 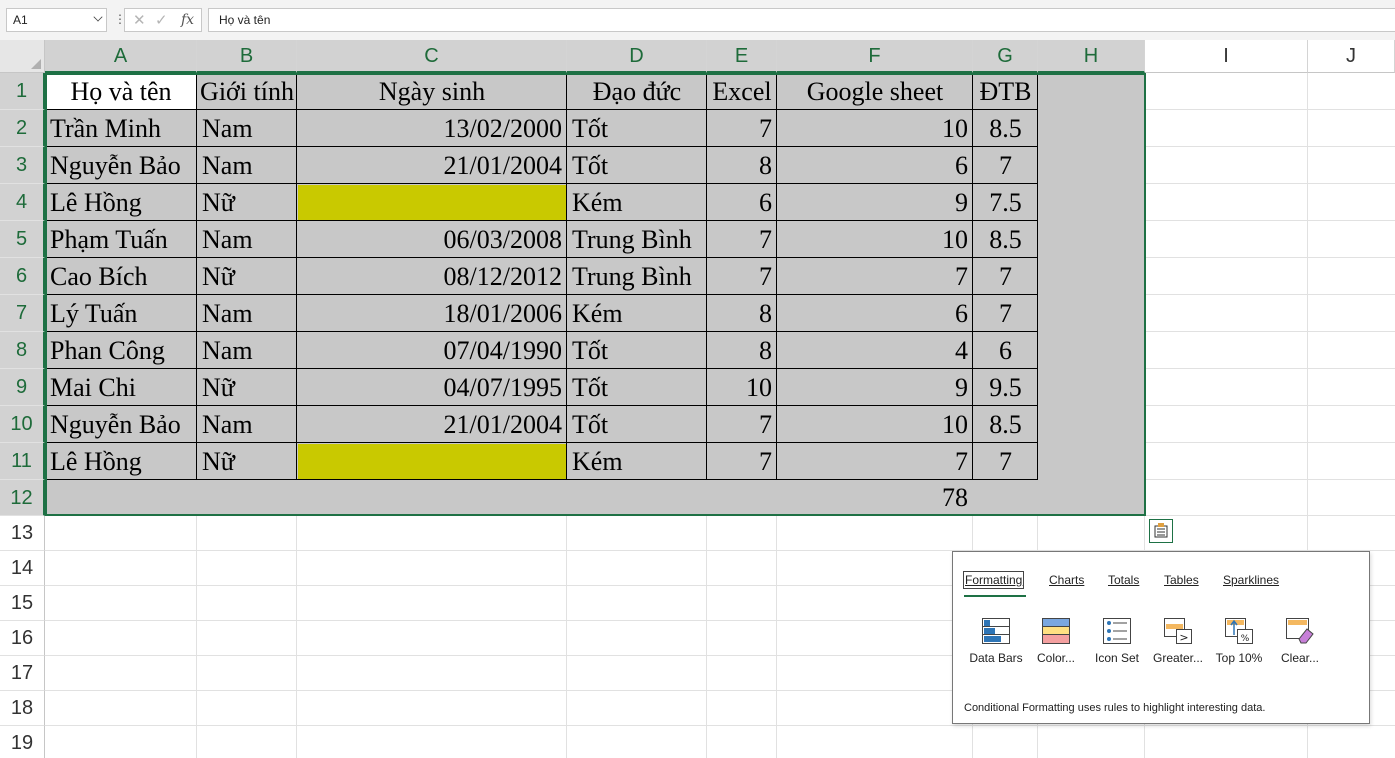 I want to click on cell-g2: 8.5, so click(x=1005, y=128).